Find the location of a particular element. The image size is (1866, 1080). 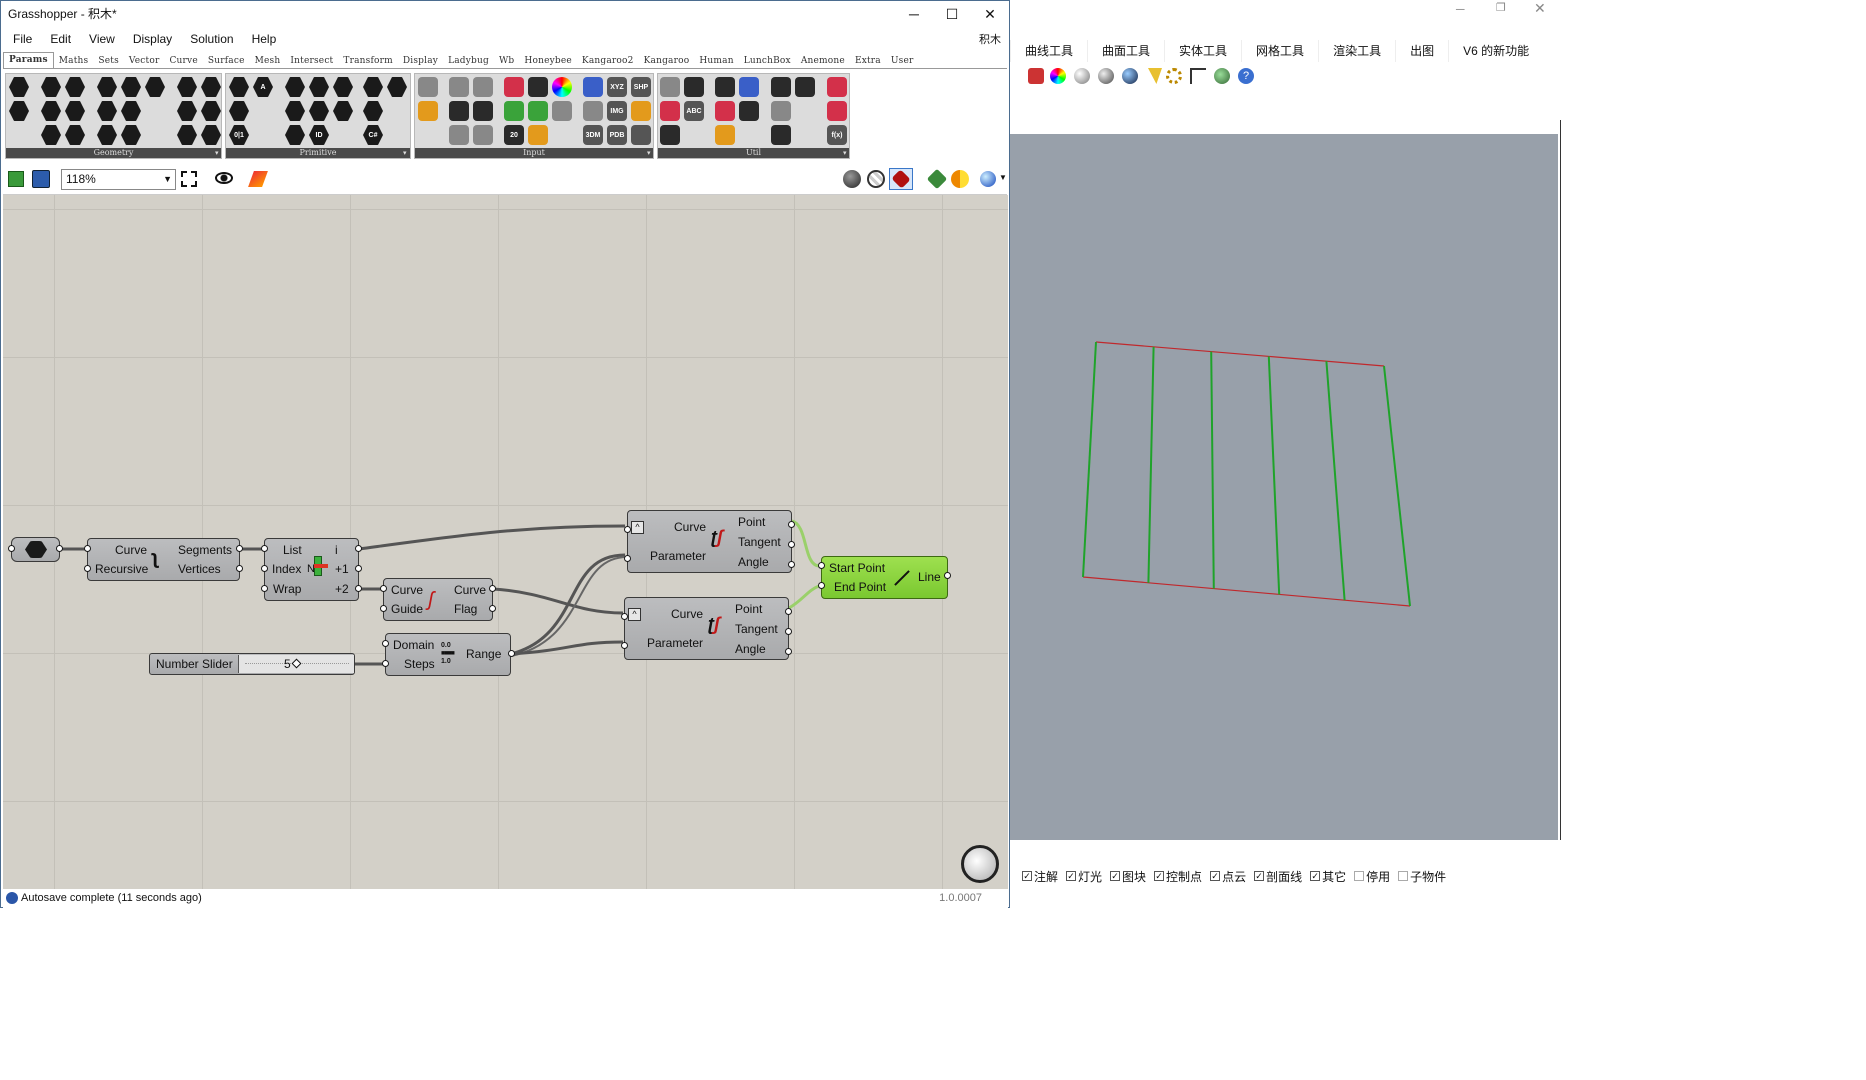

rhino-tab-solid-tools: 实体工具 is located at coordinates (1202, 51).